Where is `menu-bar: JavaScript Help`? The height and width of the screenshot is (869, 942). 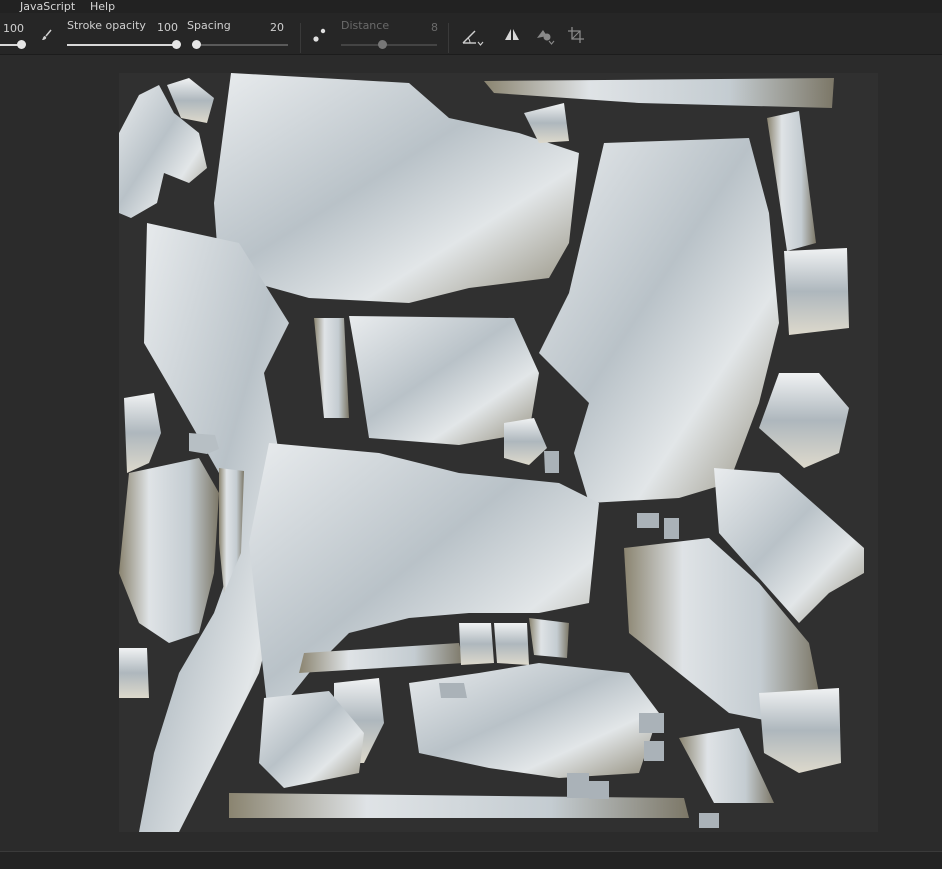 menu-bar: JavaScript Help is located at coordinates (471, 6).